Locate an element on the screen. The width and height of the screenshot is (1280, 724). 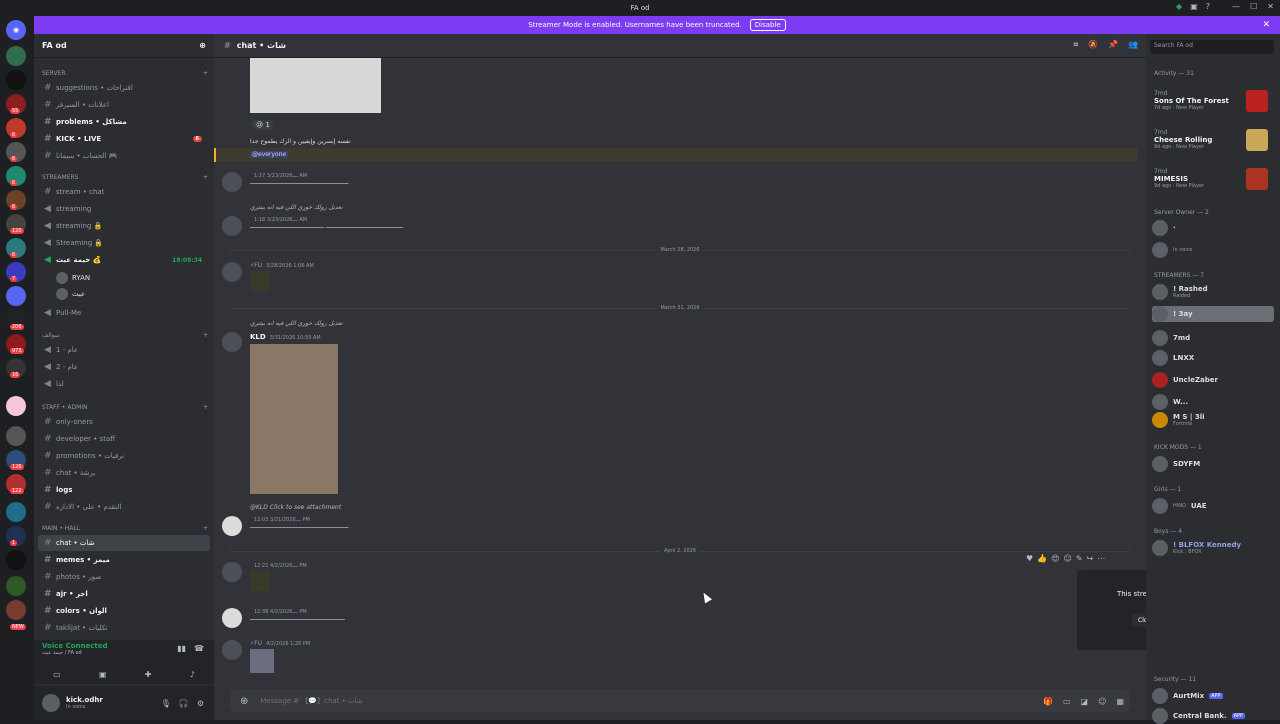
add-attachment-icon: ⊕ is located at coordinates (244, 701).